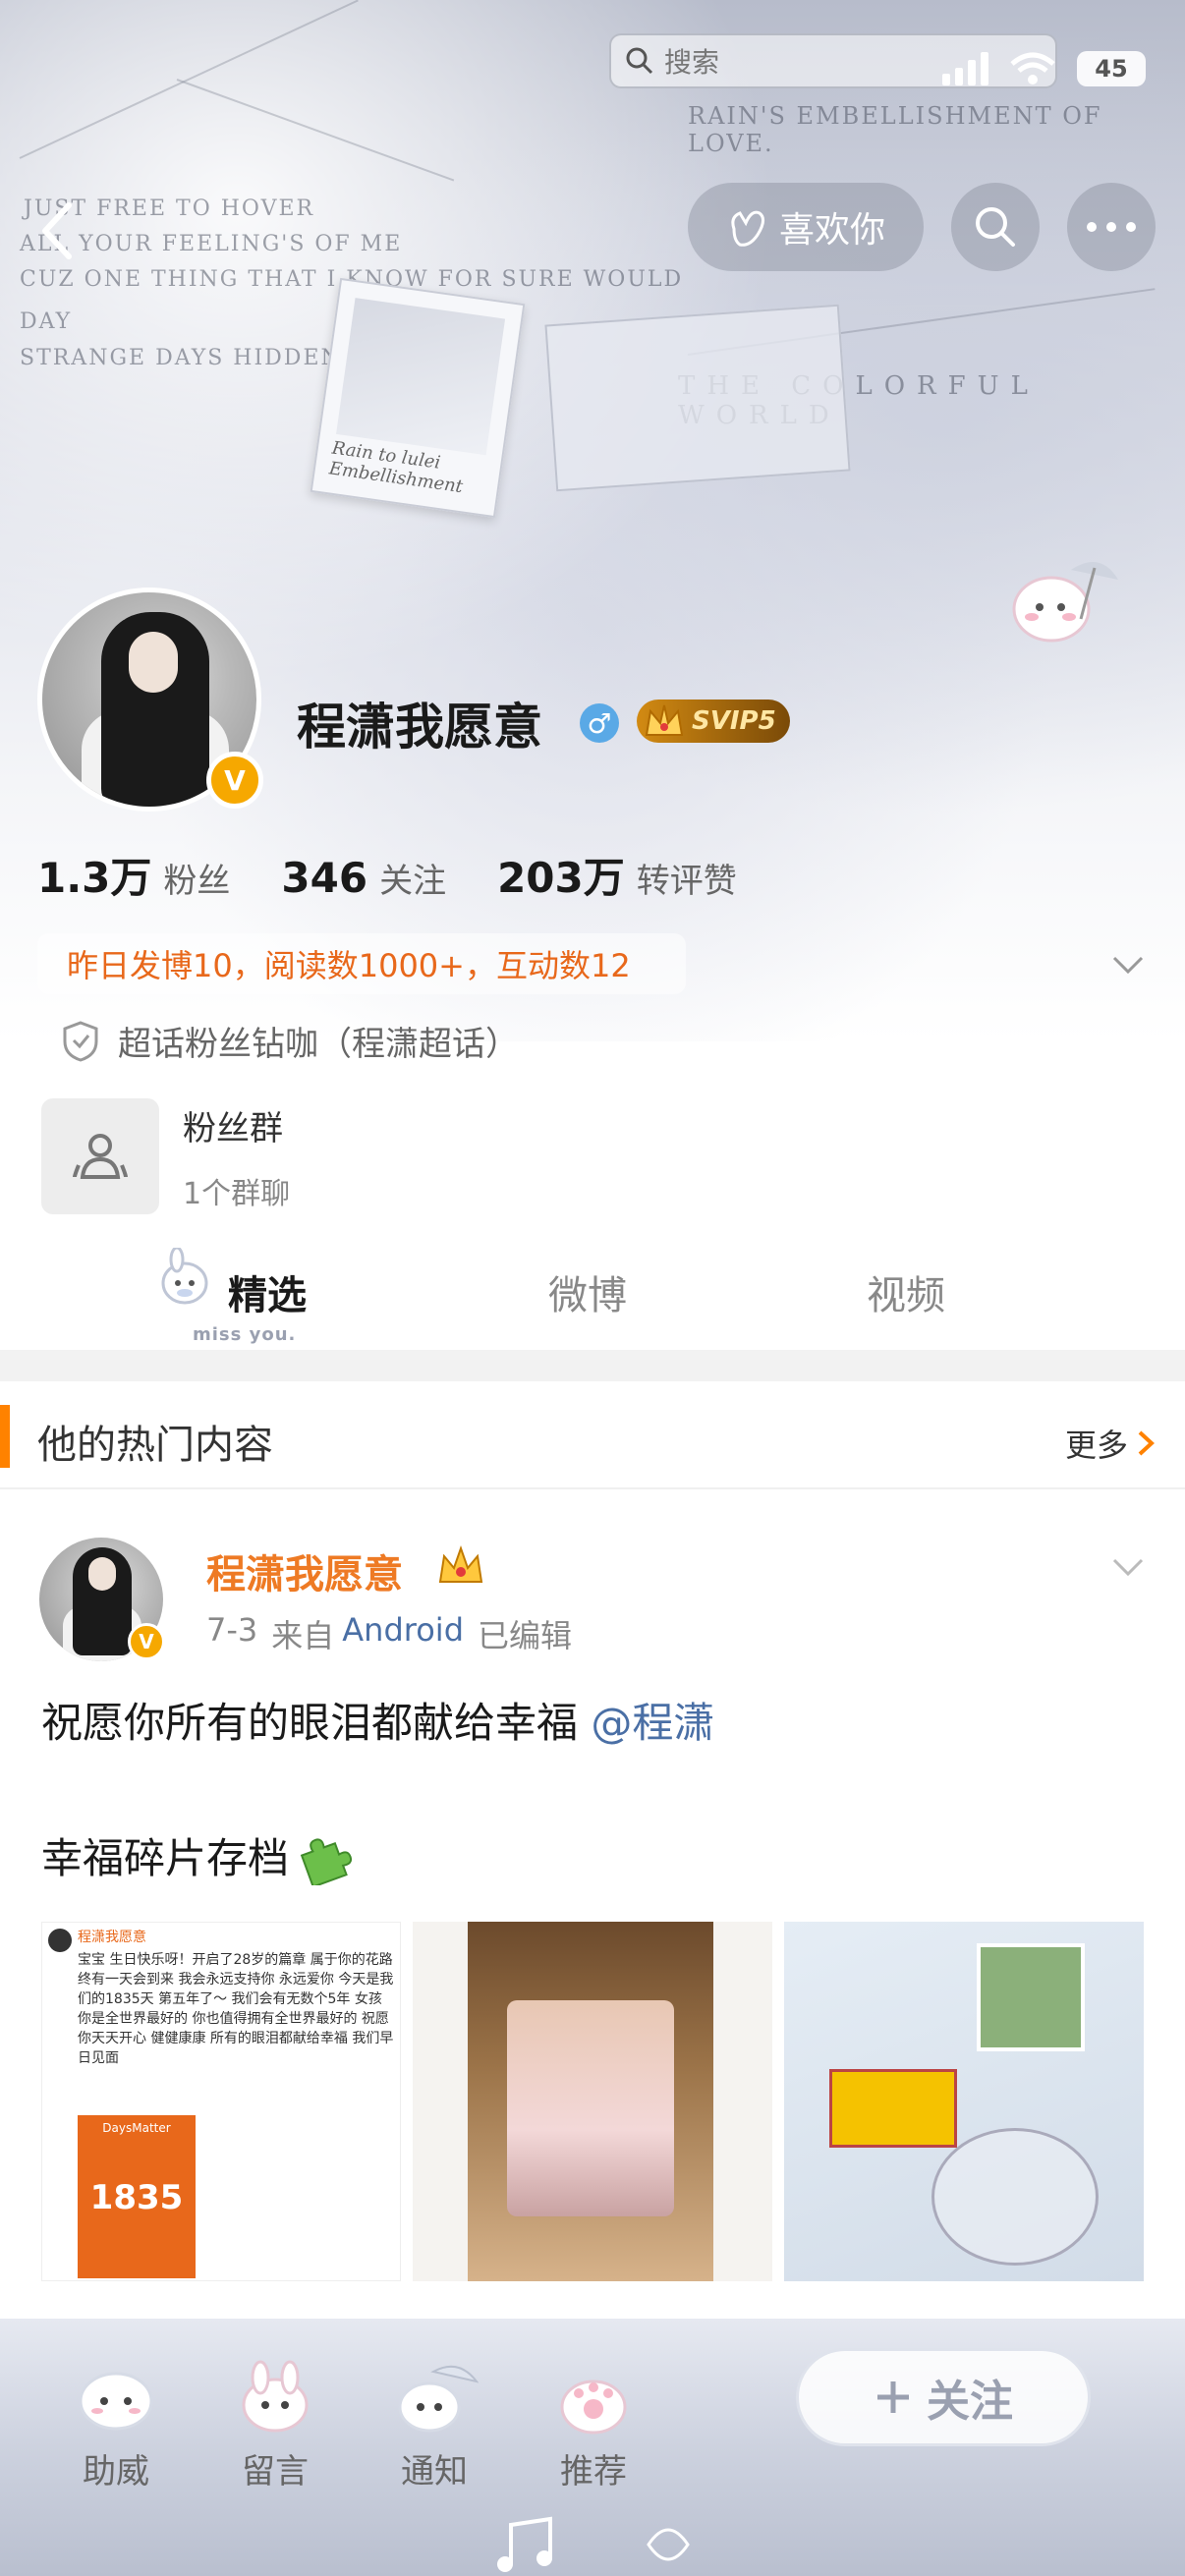 The height and width of the screenshot is (2576, 1185). I want to click on svip-badge: SVIP5, so click(714, 721).